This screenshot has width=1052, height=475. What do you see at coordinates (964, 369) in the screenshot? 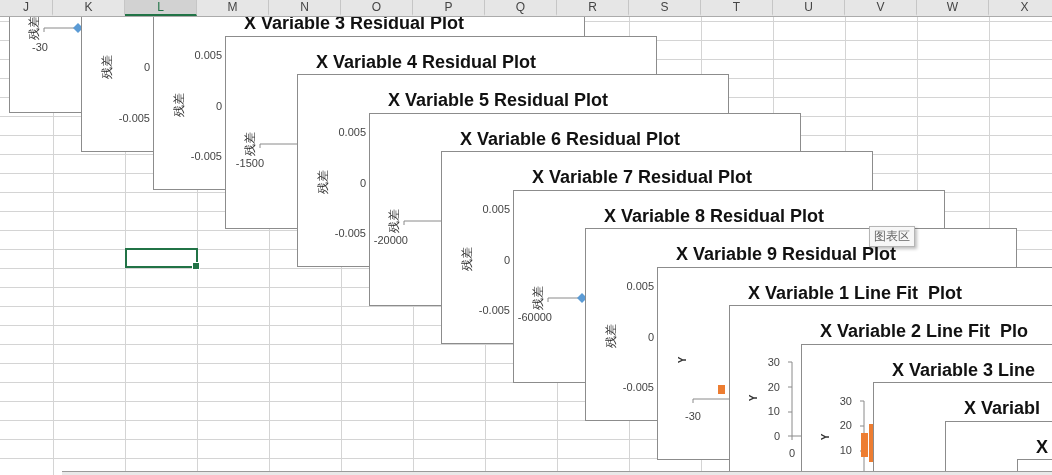
I see `chart-title: X Variable 3 Line` at bounding box center [964, 369].